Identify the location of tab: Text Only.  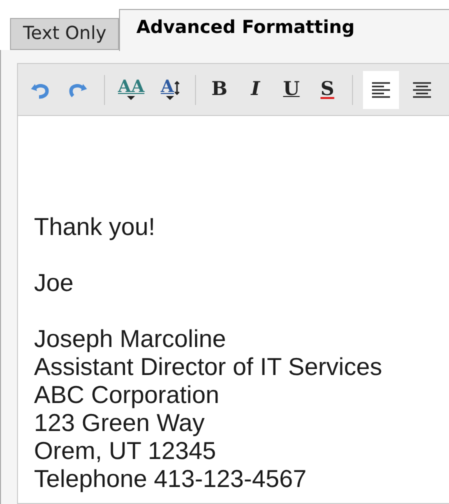
(65, 34).